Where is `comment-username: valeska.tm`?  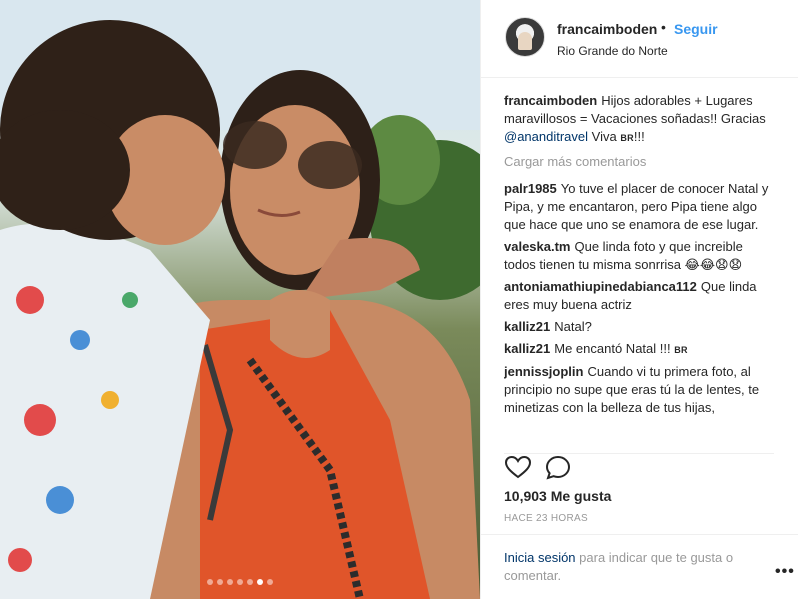
comment-username: valeska.tm is located at coordinates (537, 246).